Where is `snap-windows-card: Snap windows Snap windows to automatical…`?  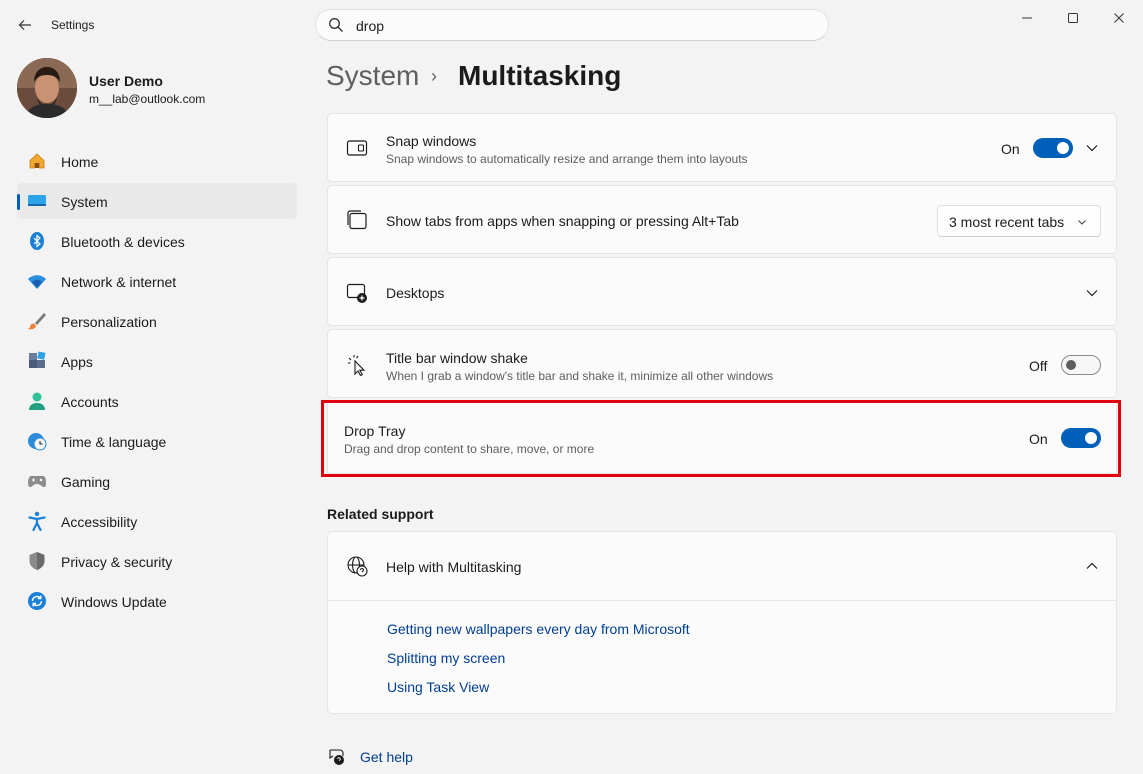
snap-windows-card: Snap windows Snap windows to automatical… is located at coordinates (722, 147).